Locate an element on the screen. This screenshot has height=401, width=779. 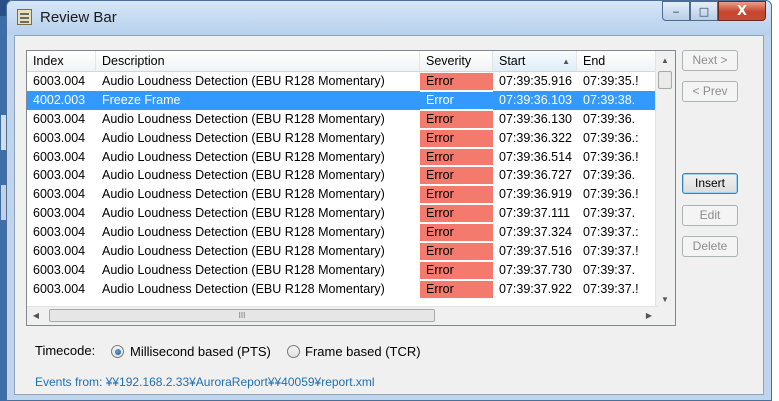
delete-button: Delete is located at coordinates (710, 246).